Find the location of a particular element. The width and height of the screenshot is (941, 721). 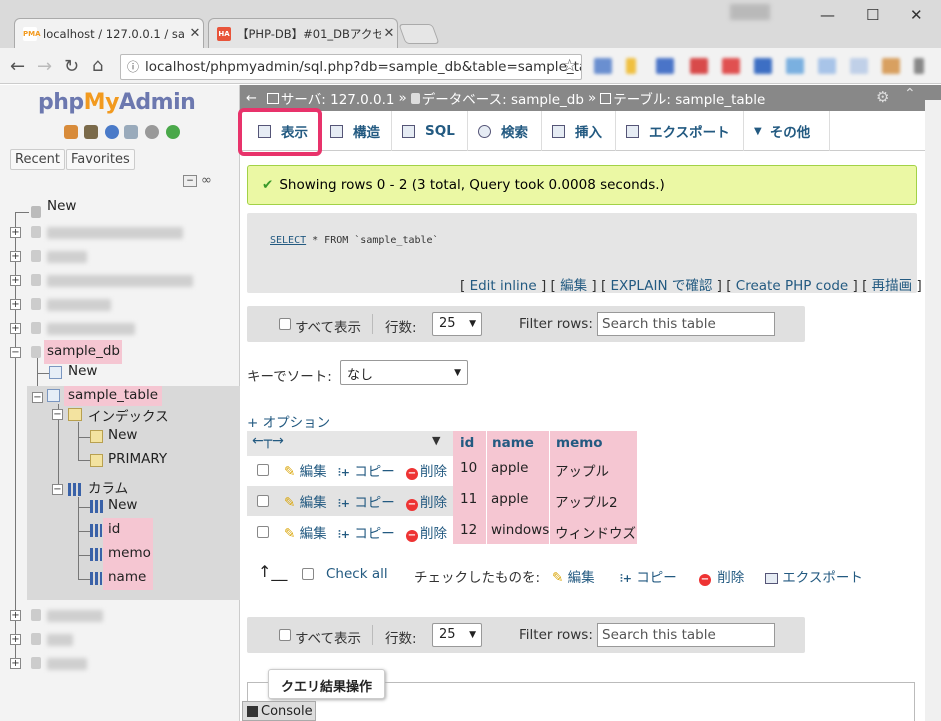

recent-tab: Recent is located at coordinates (37, 159).